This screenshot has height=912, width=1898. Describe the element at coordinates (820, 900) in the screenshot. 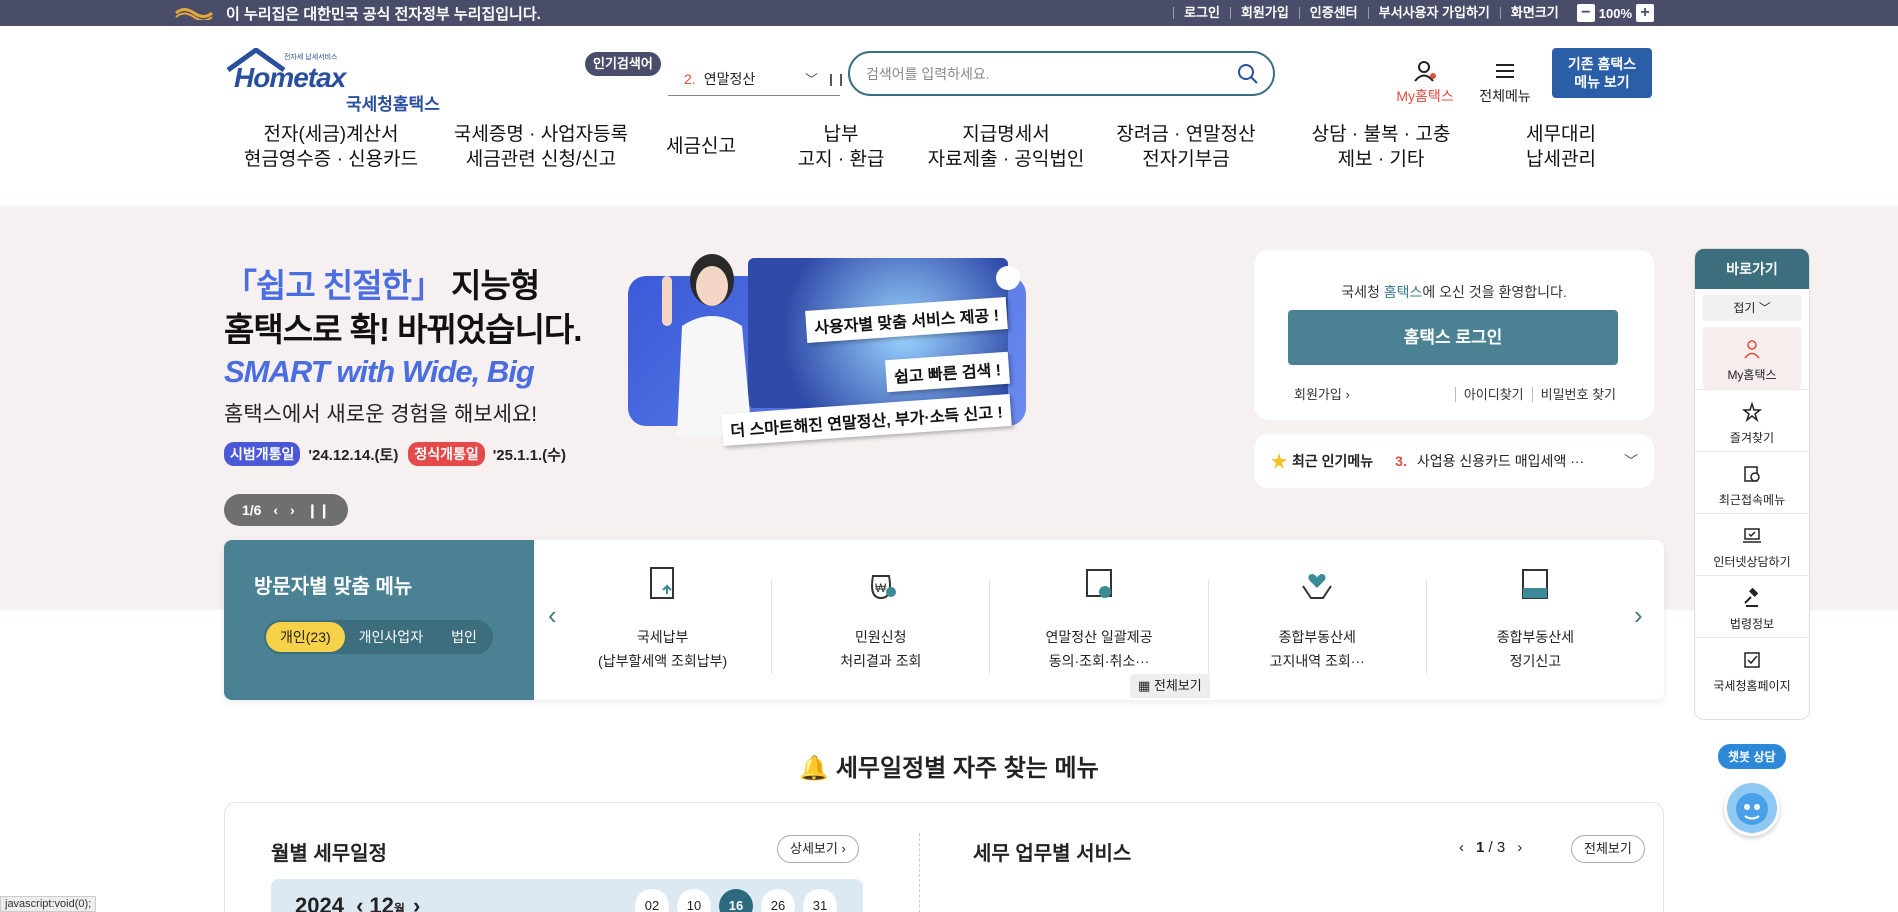

I see `calendar-day: 31` at that location.